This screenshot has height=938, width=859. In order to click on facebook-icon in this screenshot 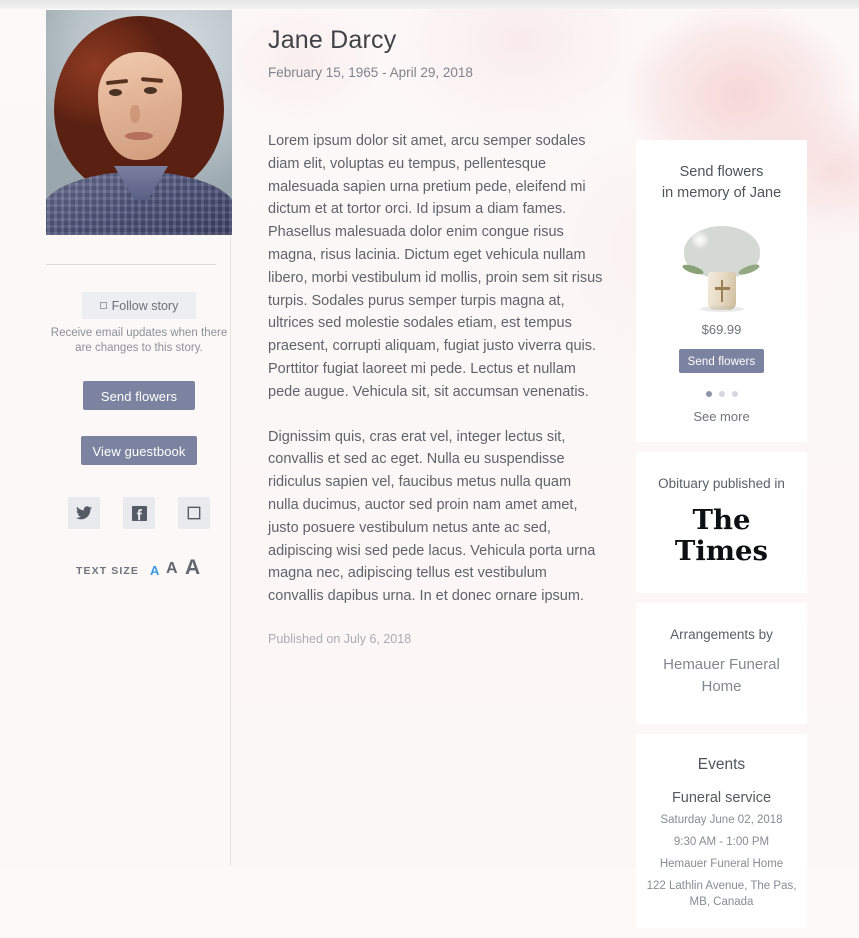, I will do `click(139, 513)`.